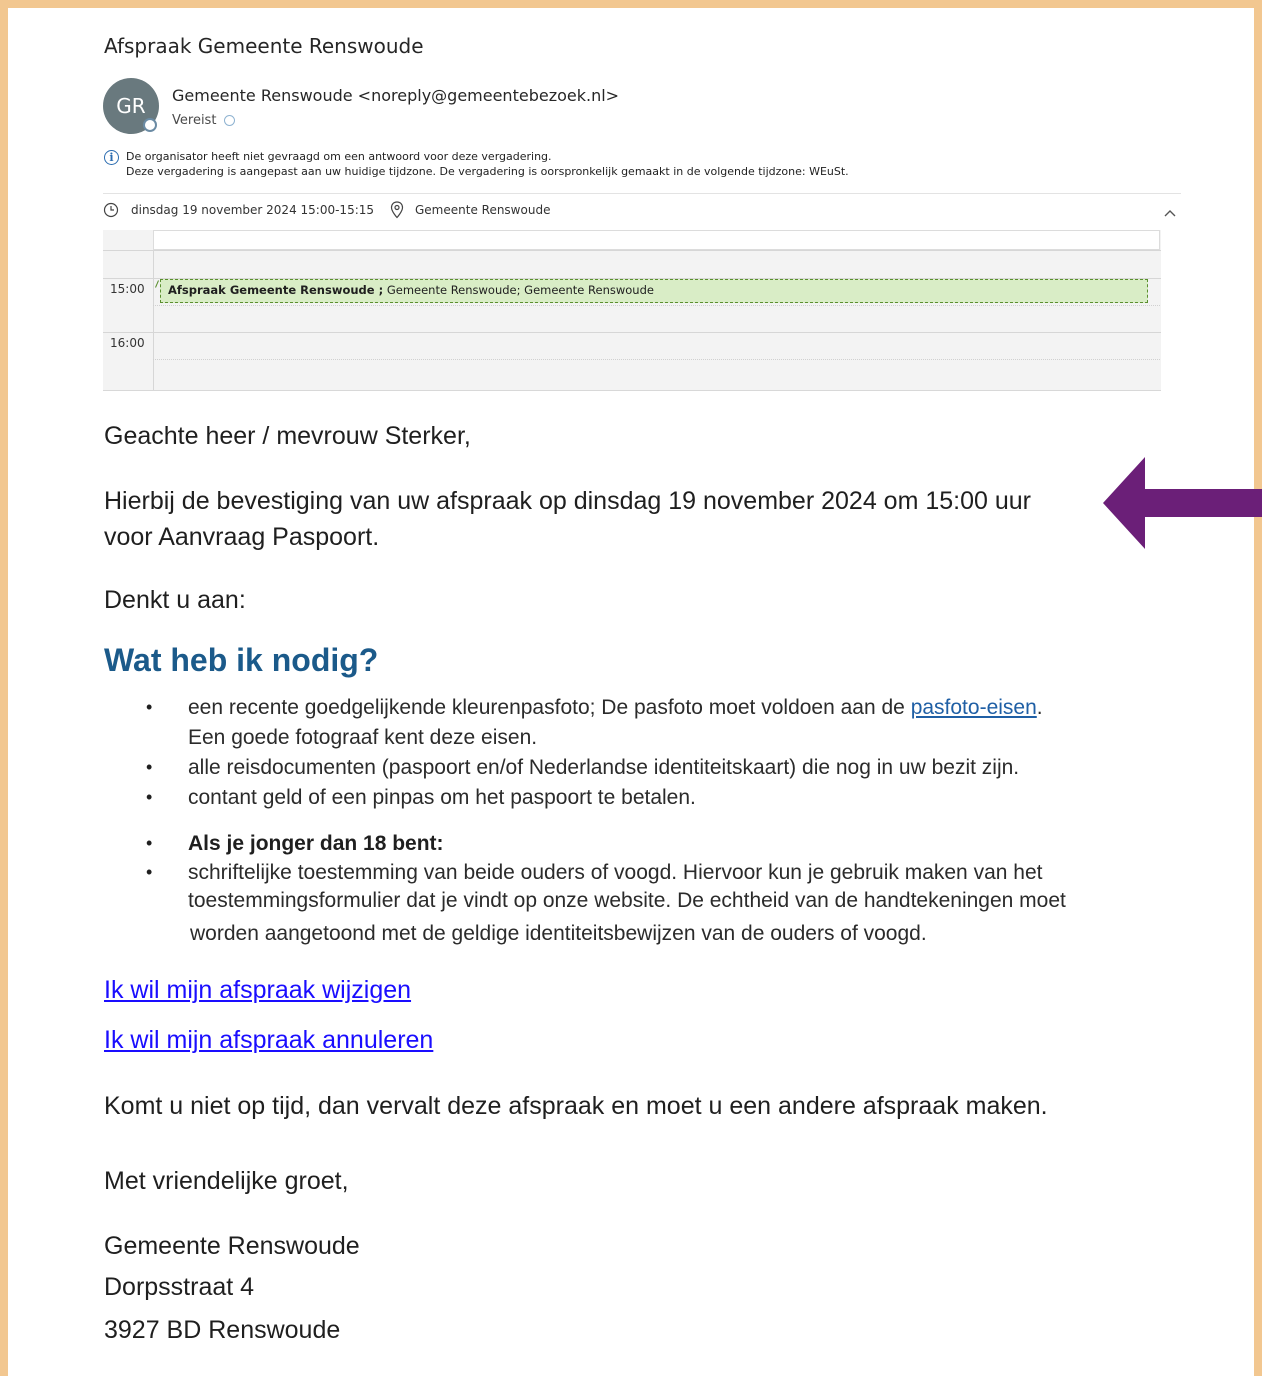 The image size is (1262, 1376). I want to click on reminder-intro: Denkt u aan:, so click(175, 600).